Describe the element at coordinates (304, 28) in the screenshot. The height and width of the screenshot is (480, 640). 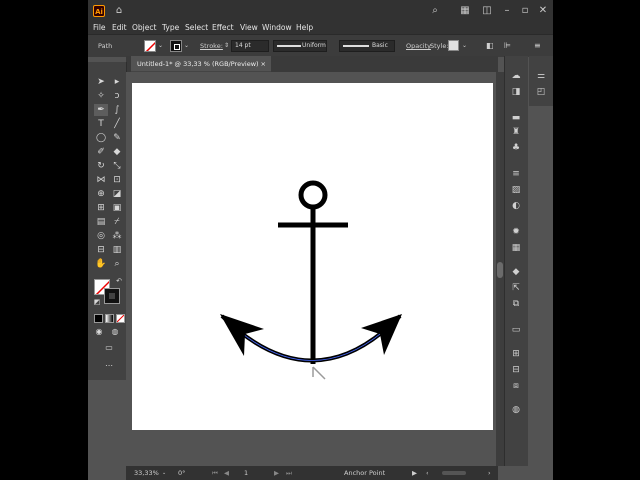
I see `menu-help: Help` at that location.